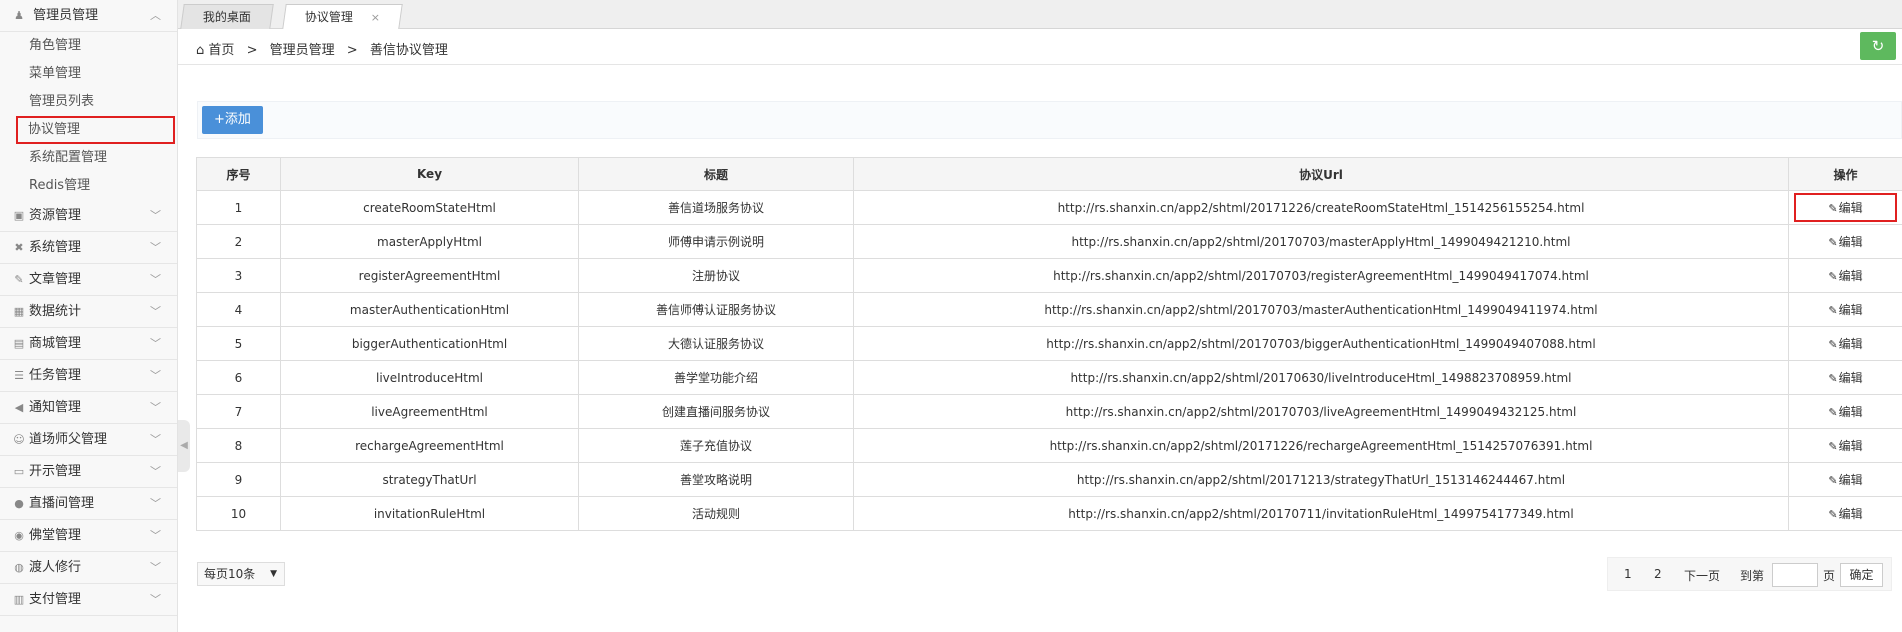  I want to click on sidebar-group: ✎ 文章管理 ﹀, so click(88, 280).